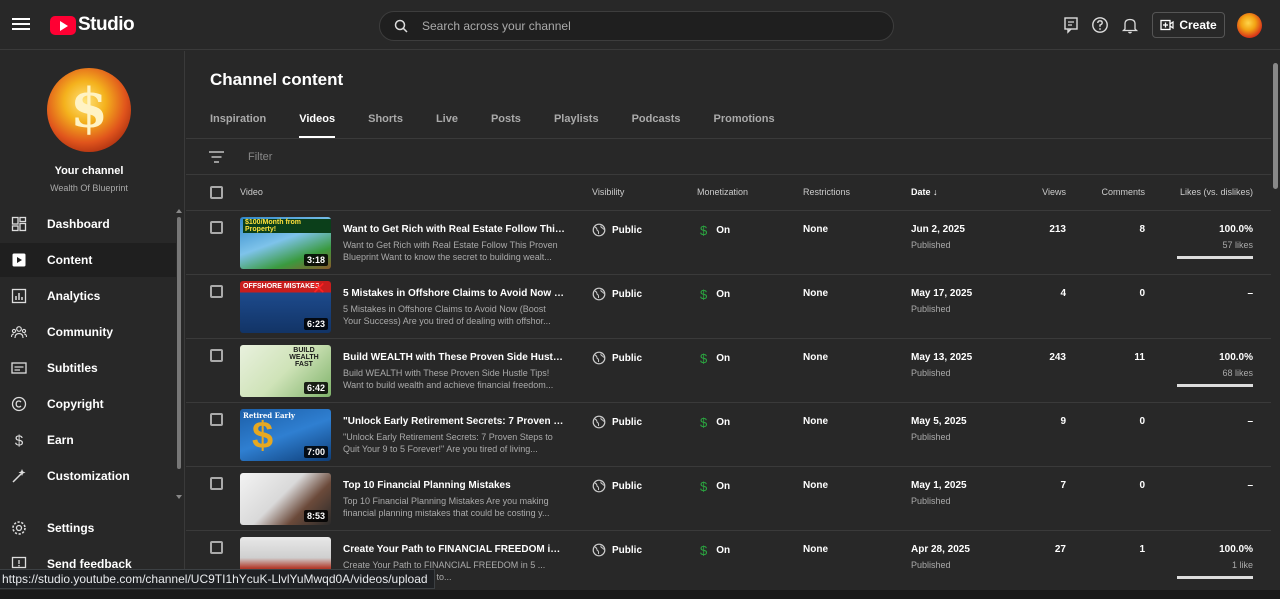 This screenshot has width=1280, height=599. Describe the element at coordinates (88, 528) in the screenshot. I see `sidebar-item-settings: Settings` at that location.